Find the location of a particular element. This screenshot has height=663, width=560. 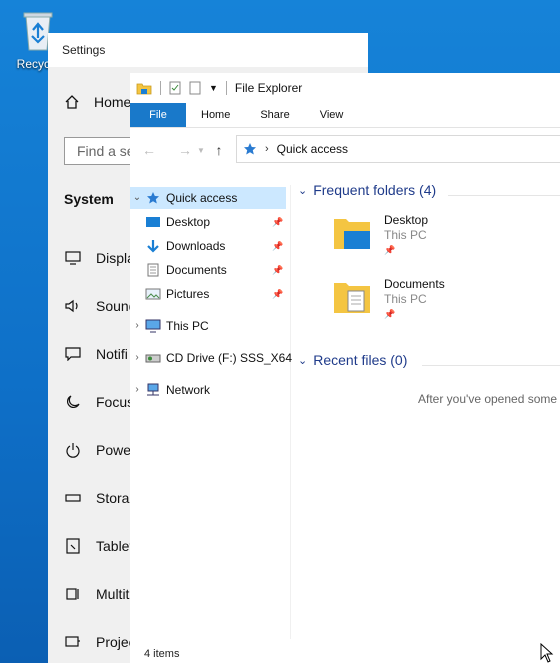

settings-item-power: Power is located at coordinates (100, 450).